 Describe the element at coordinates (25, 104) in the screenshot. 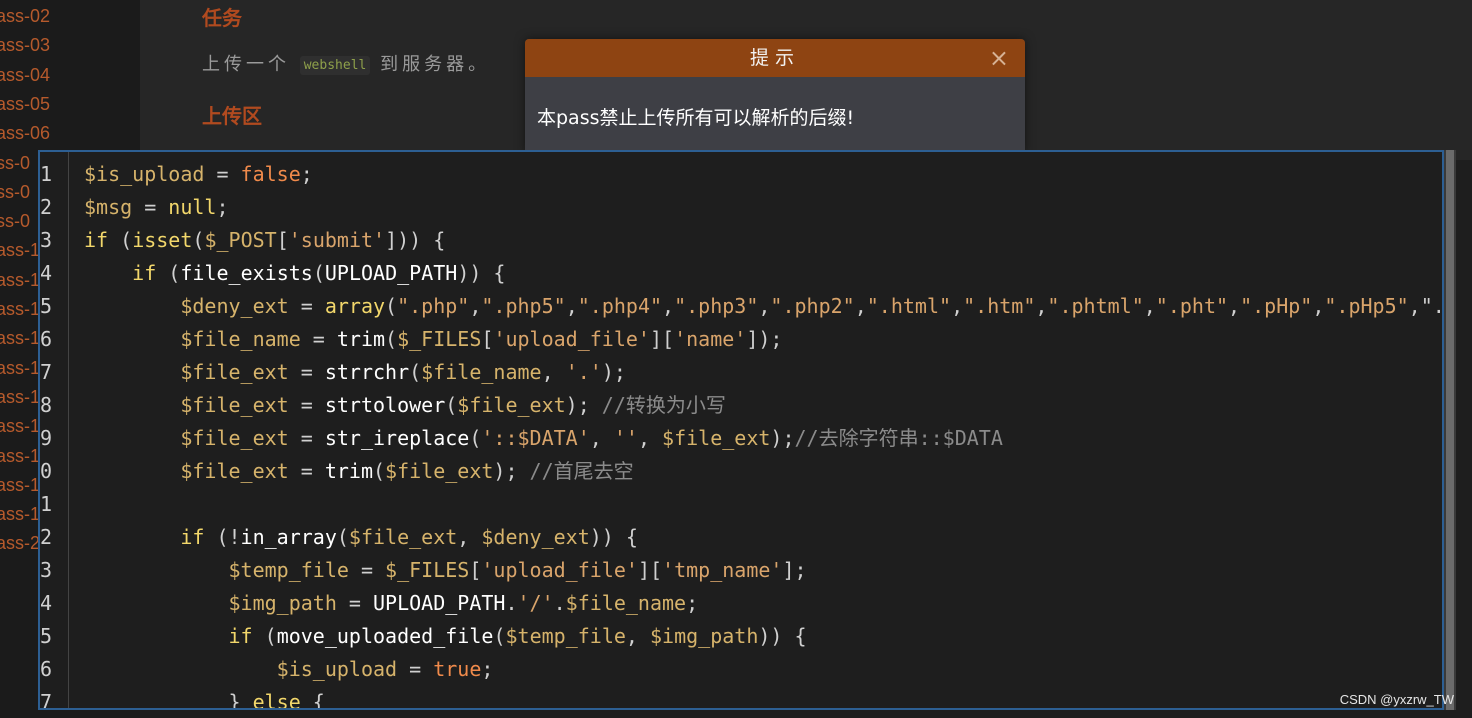

I see `sidebar-item: ass-05` at that location.